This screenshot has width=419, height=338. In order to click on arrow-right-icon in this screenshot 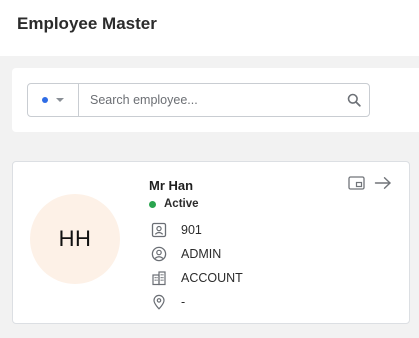, I will do `click(383, 185)`.